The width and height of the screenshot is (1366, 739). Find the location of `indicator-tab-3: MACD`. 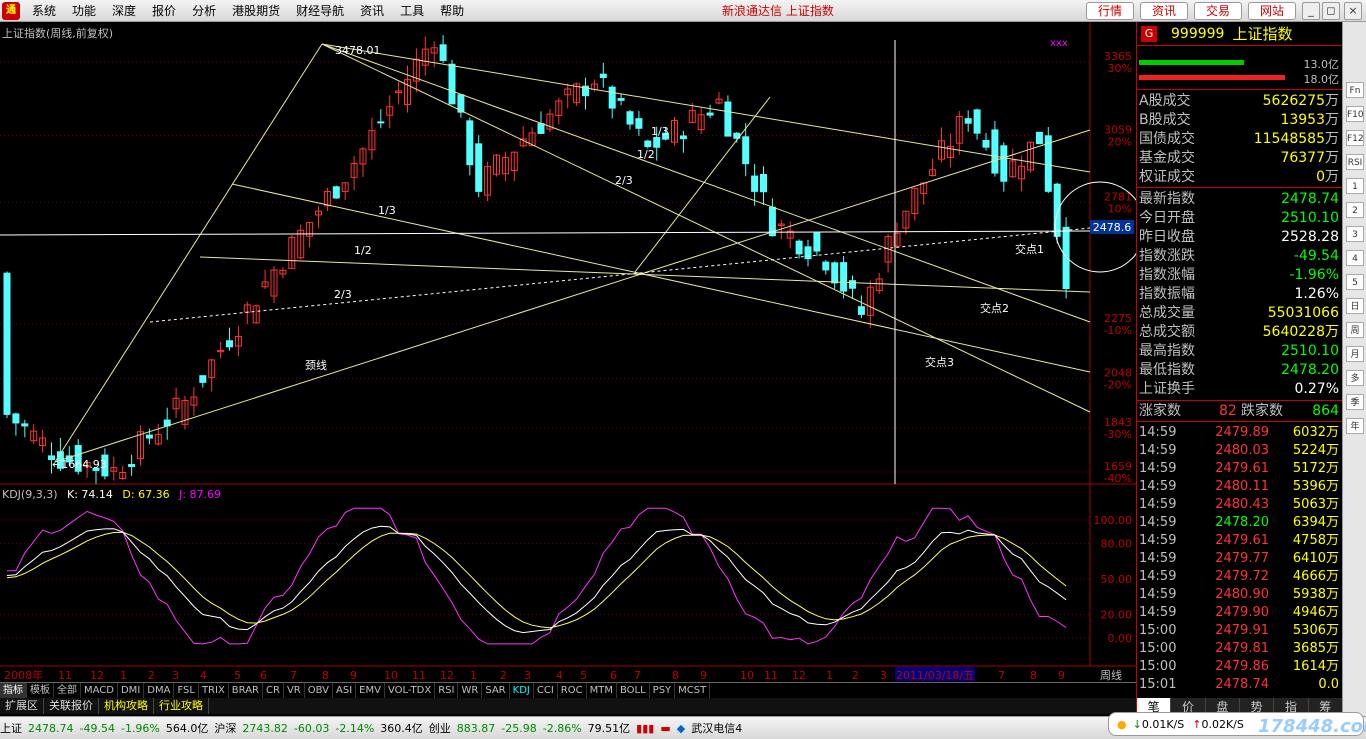

indicator-tab-3: MACD is located at coordinates (99, 690).